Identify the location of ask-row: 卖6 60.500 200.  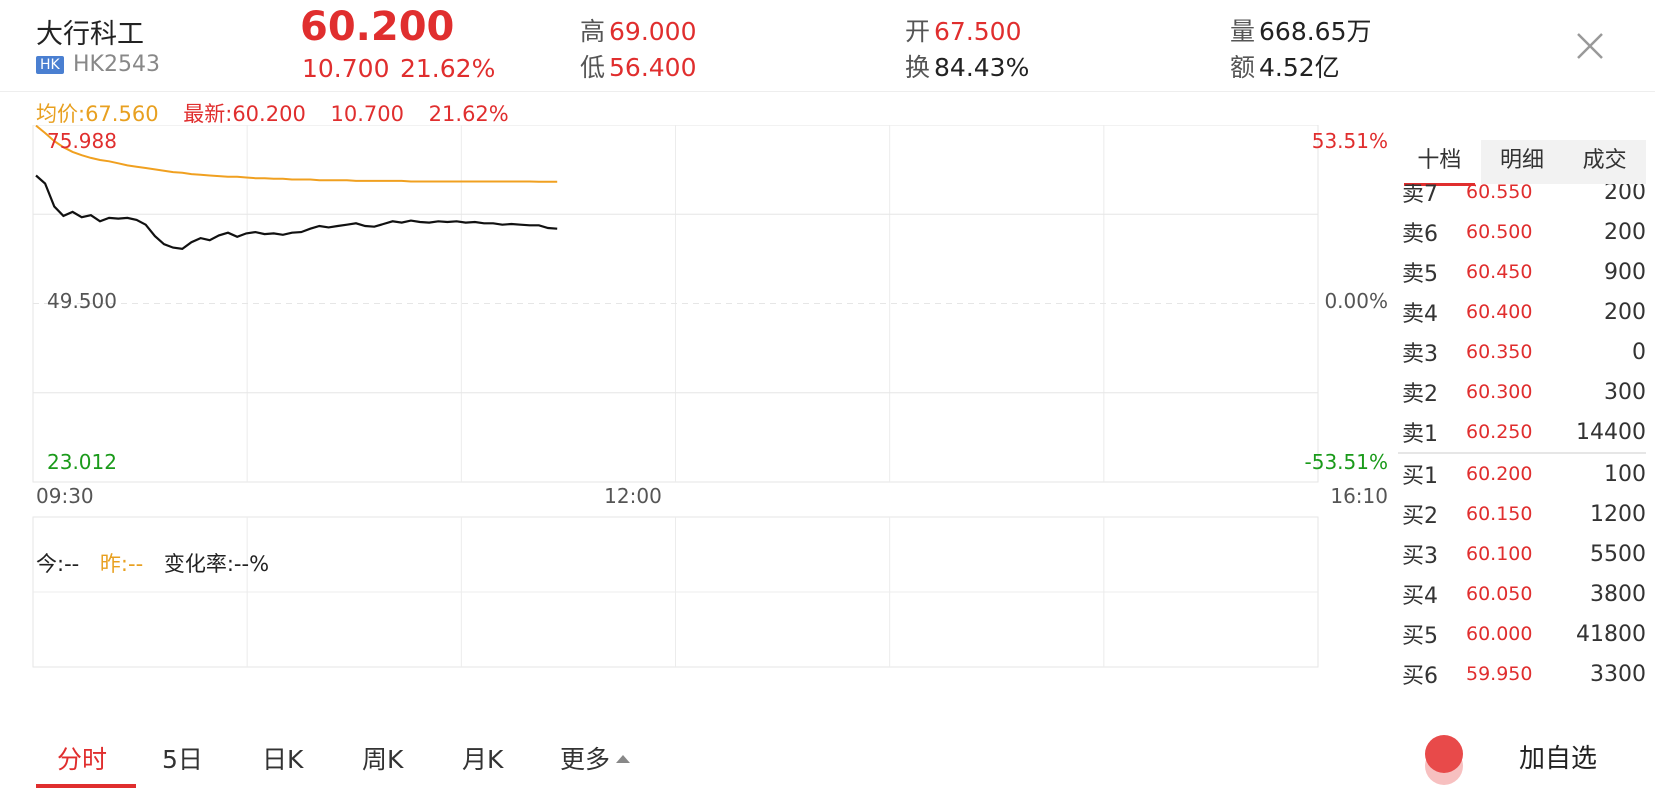
(1522, 232).